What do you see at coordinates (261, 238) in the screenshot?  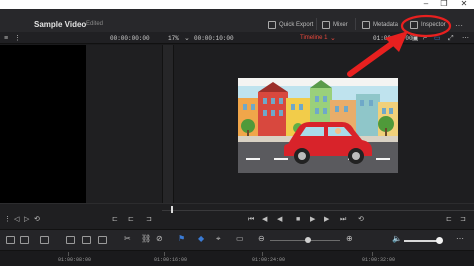 I see `zoom-out-icon: ⊖` at bounding box center [261, 238].